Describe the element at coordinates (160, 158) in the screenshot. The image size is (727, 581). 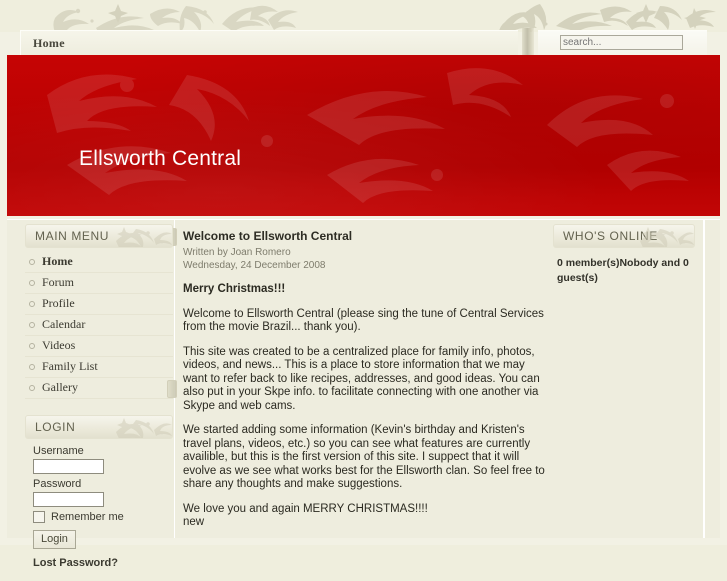
I see `banner-title: Ellsworth Central` at that location.